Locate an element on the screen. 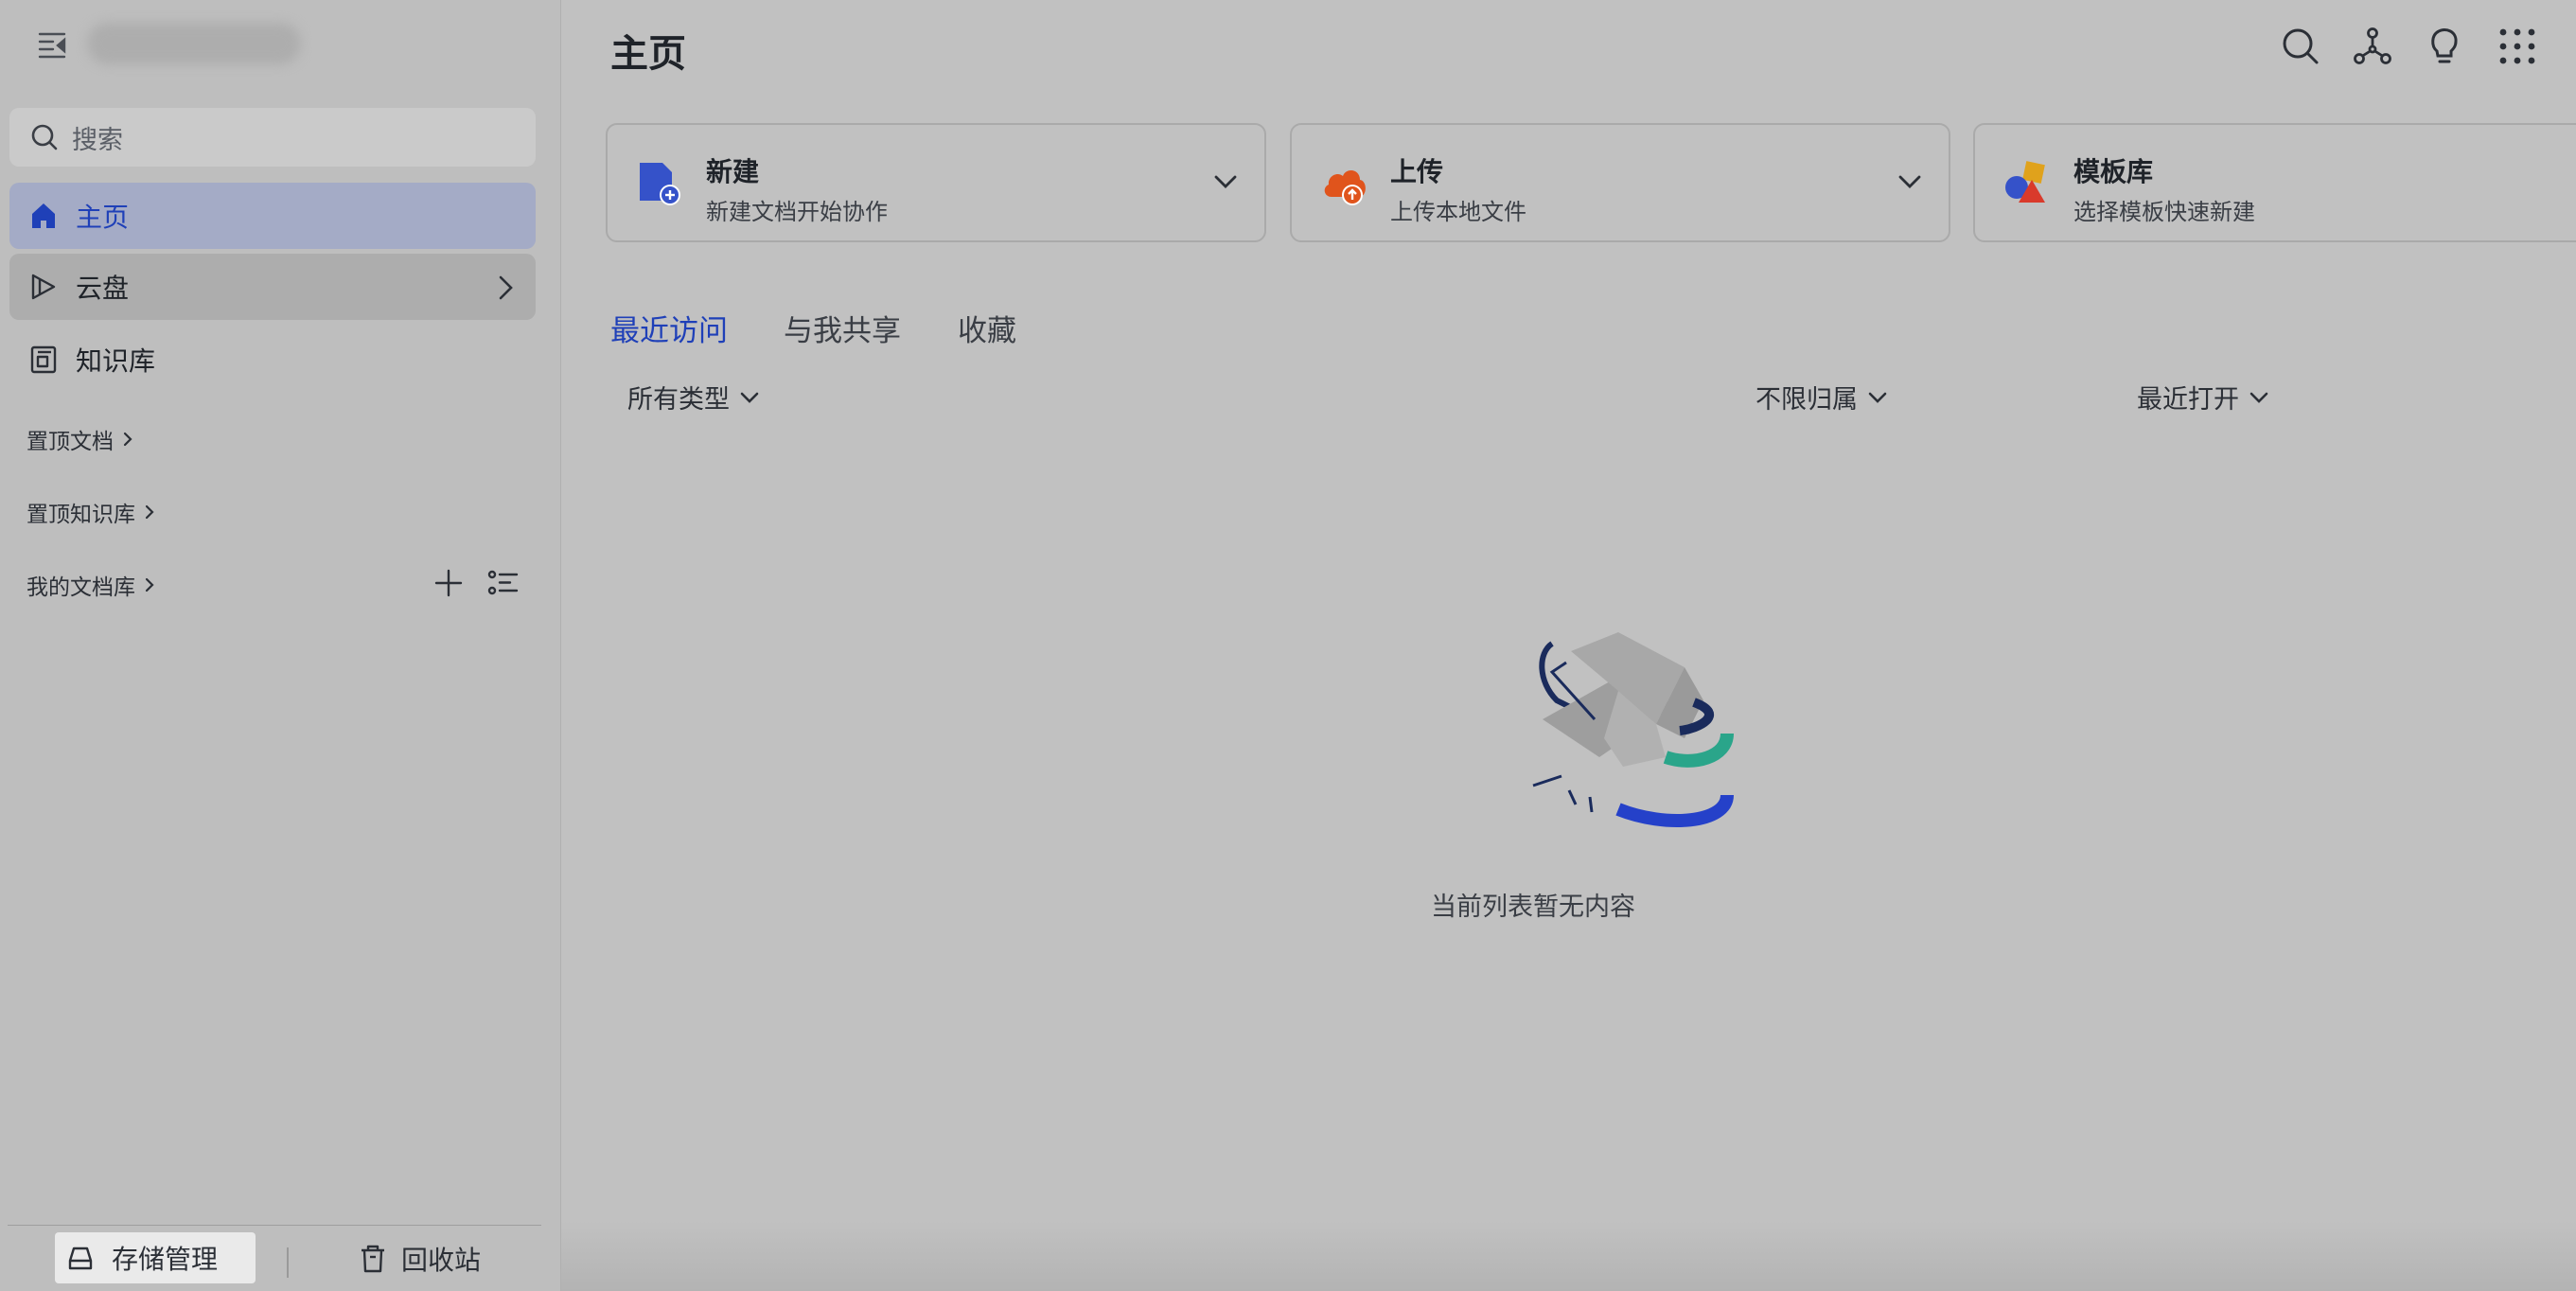 Image resolution: width=2576 pixels, height=1291 pixels. section-label: 我的文档库 is located at coordinates (80, 587).